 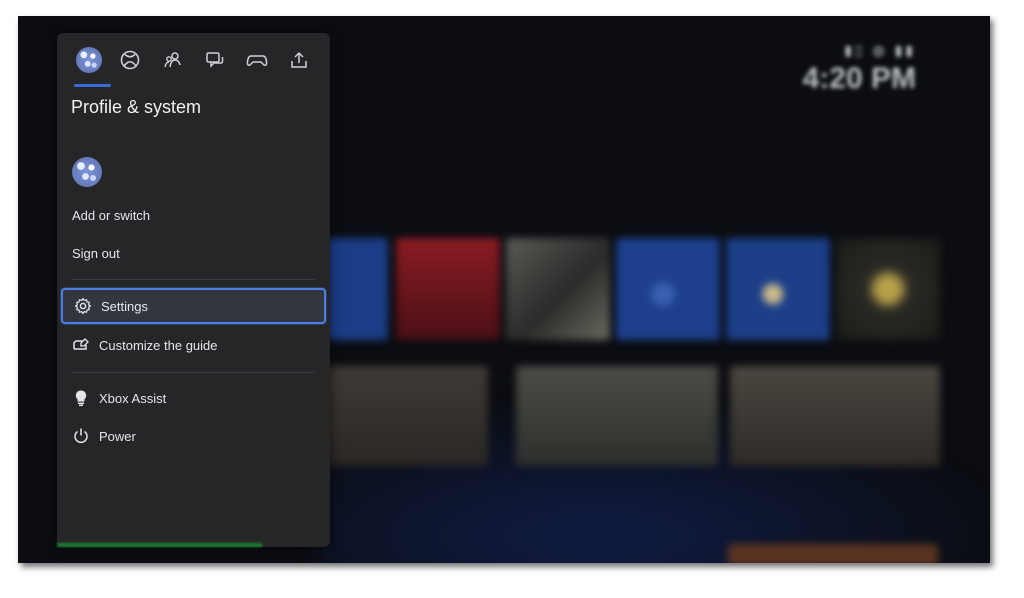 I want to click on settings-button: Settings, so click(x=193, y=306).